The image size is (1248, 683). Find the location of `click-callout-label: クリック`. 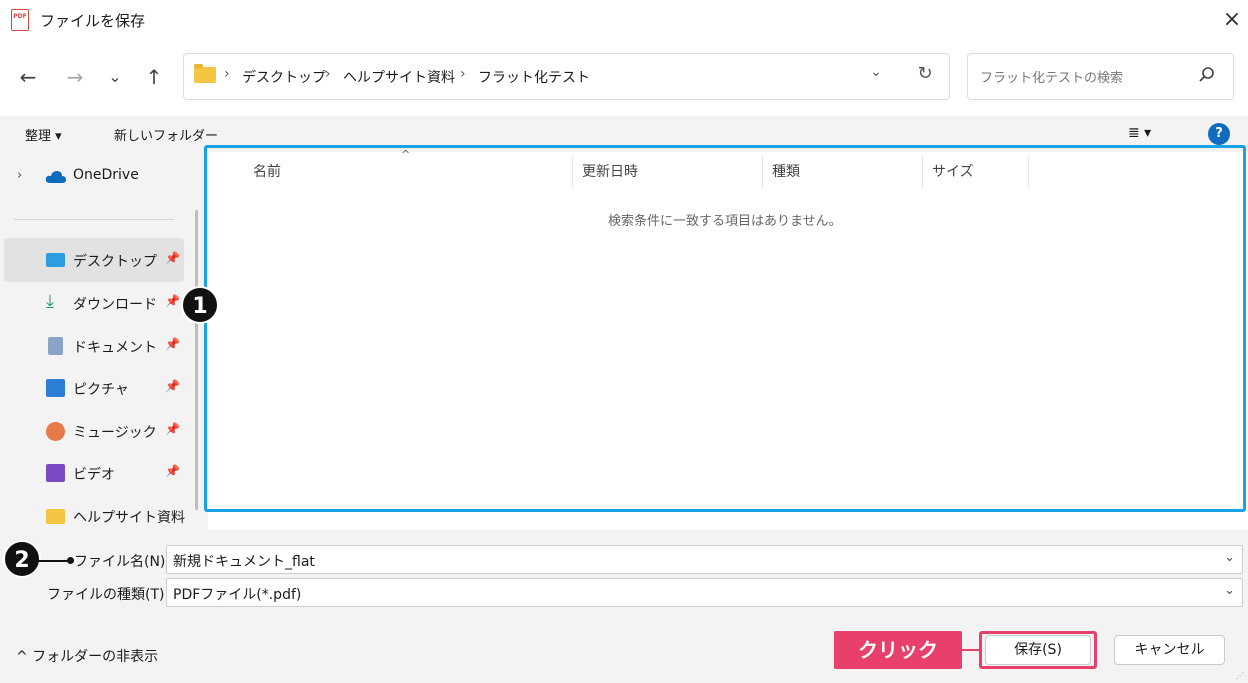

click-callout-label: クリック is located at coordinates (898, 650).